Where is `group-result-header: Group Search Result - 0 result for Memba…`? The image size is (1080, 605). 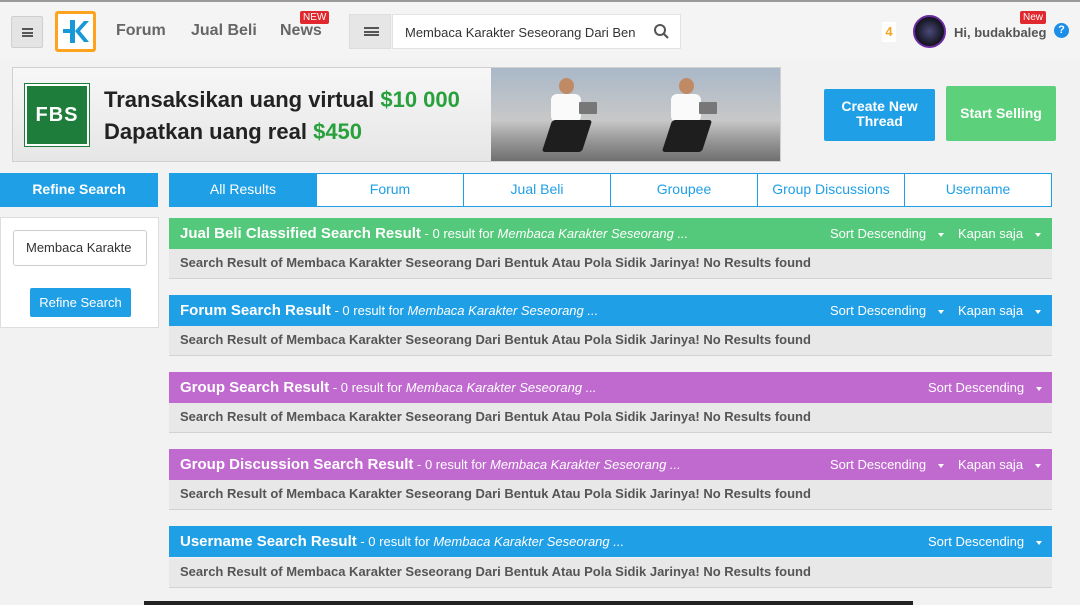
group-result-header: Group Search Result - 0 result for Memba… is located at coordinates (610, 387).